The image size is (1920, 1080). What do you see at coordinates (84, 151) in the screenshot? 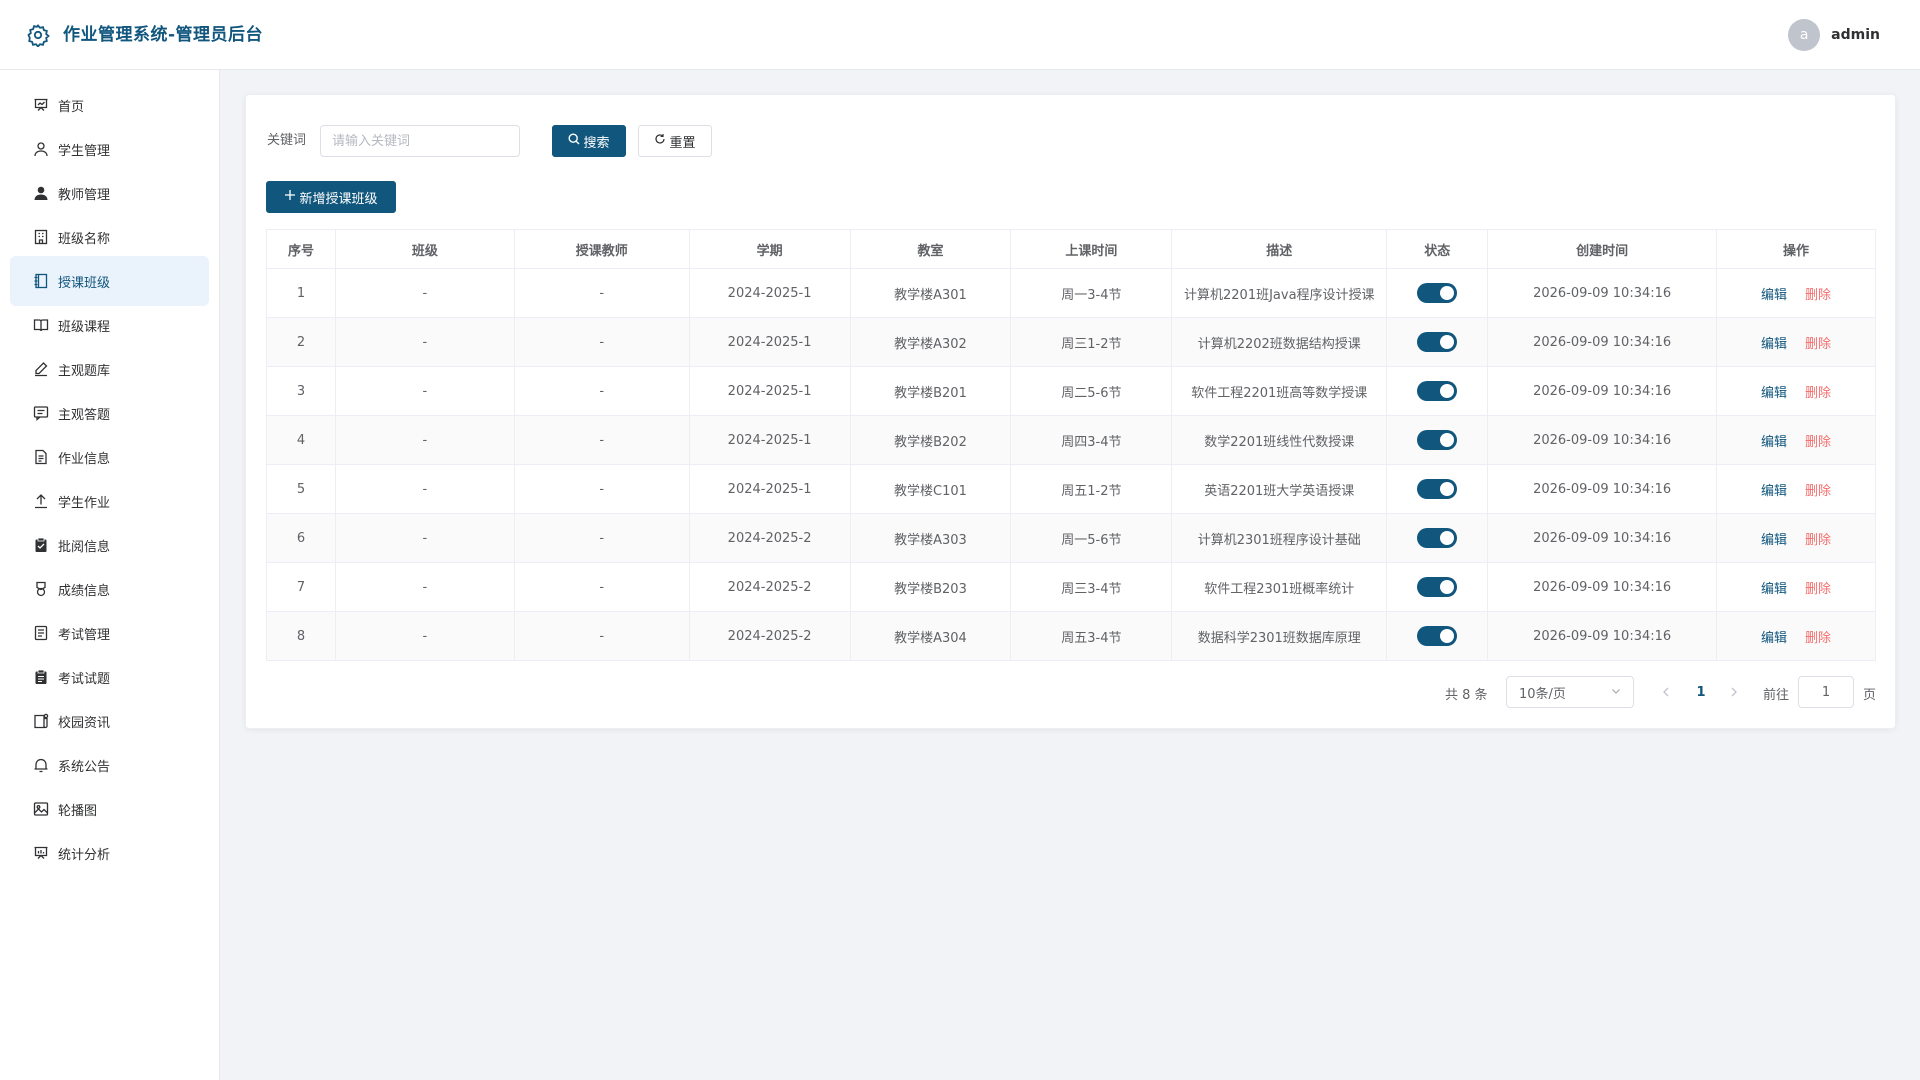
I see `sidebar-item-label: 学生管理` at bounding box center [84, 151].